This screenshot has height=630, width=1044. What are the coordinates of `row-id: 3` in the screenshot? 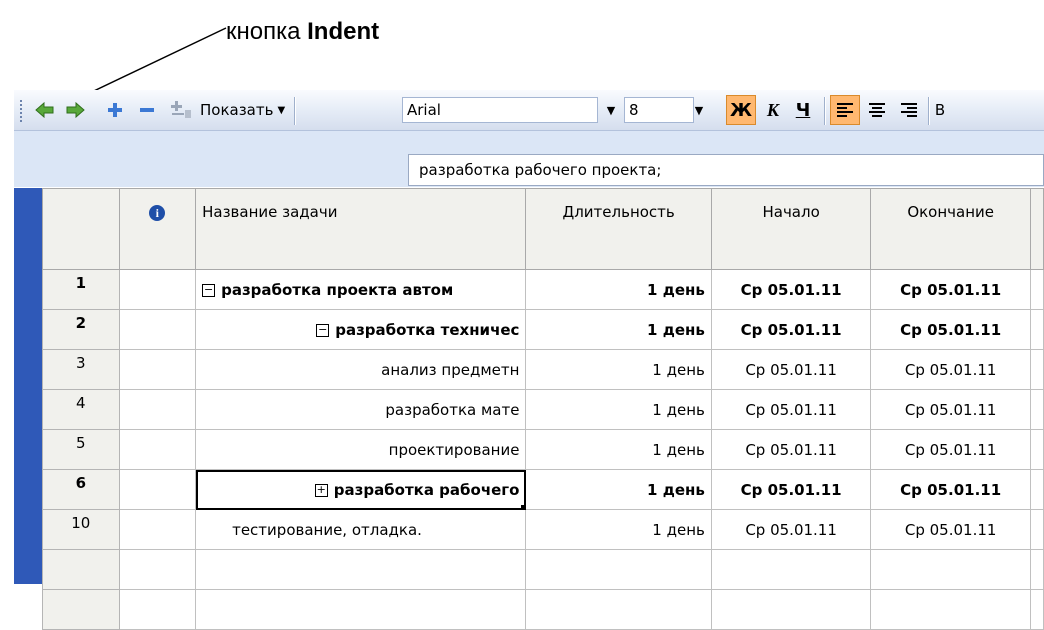 It's located at (81, 369).